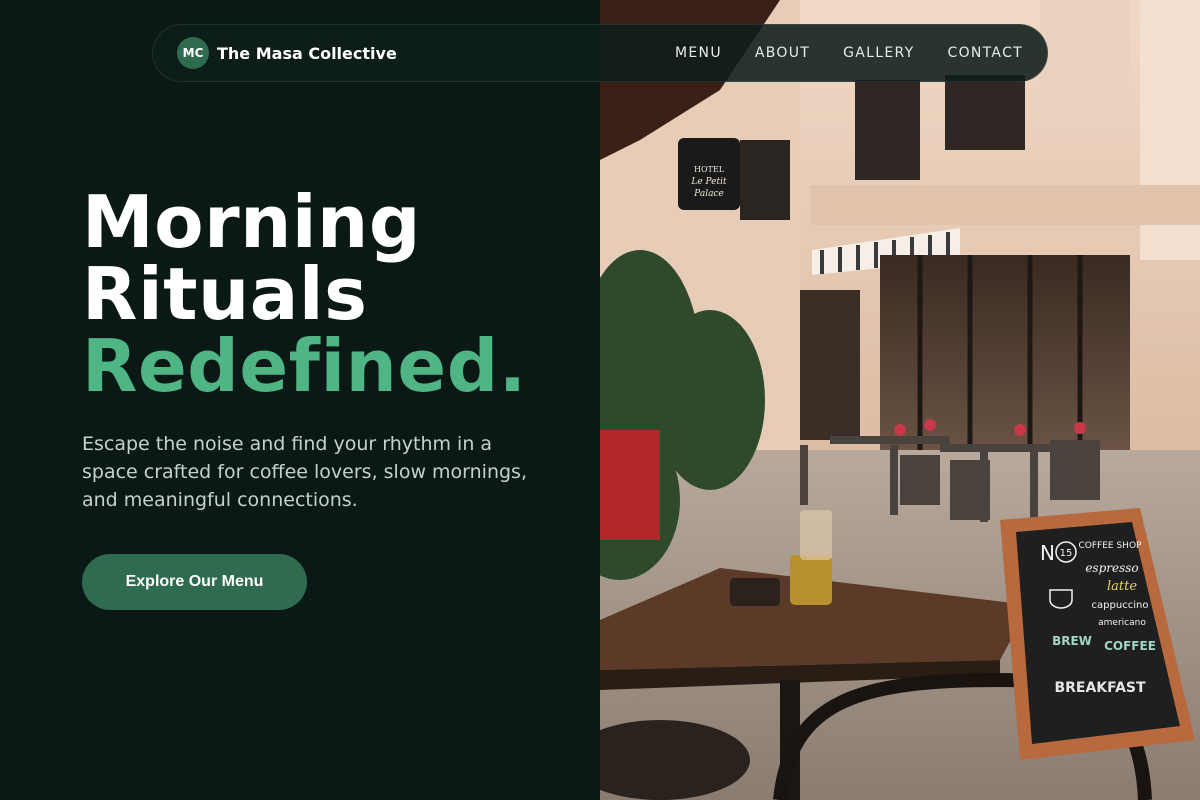 The image size is (1200, 800). What do you see at coordinates (1130, 646) in the screenshot?
I see `svg-text: COFFEE` at bounding box center [1130, 646].